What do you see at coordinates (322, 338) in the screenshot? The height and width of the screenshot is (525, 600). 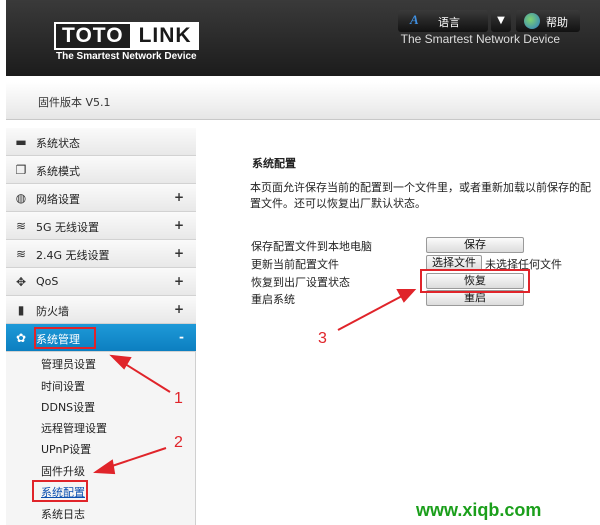 I see `annotation-number-3: 3` at bounding box center [322, 338].